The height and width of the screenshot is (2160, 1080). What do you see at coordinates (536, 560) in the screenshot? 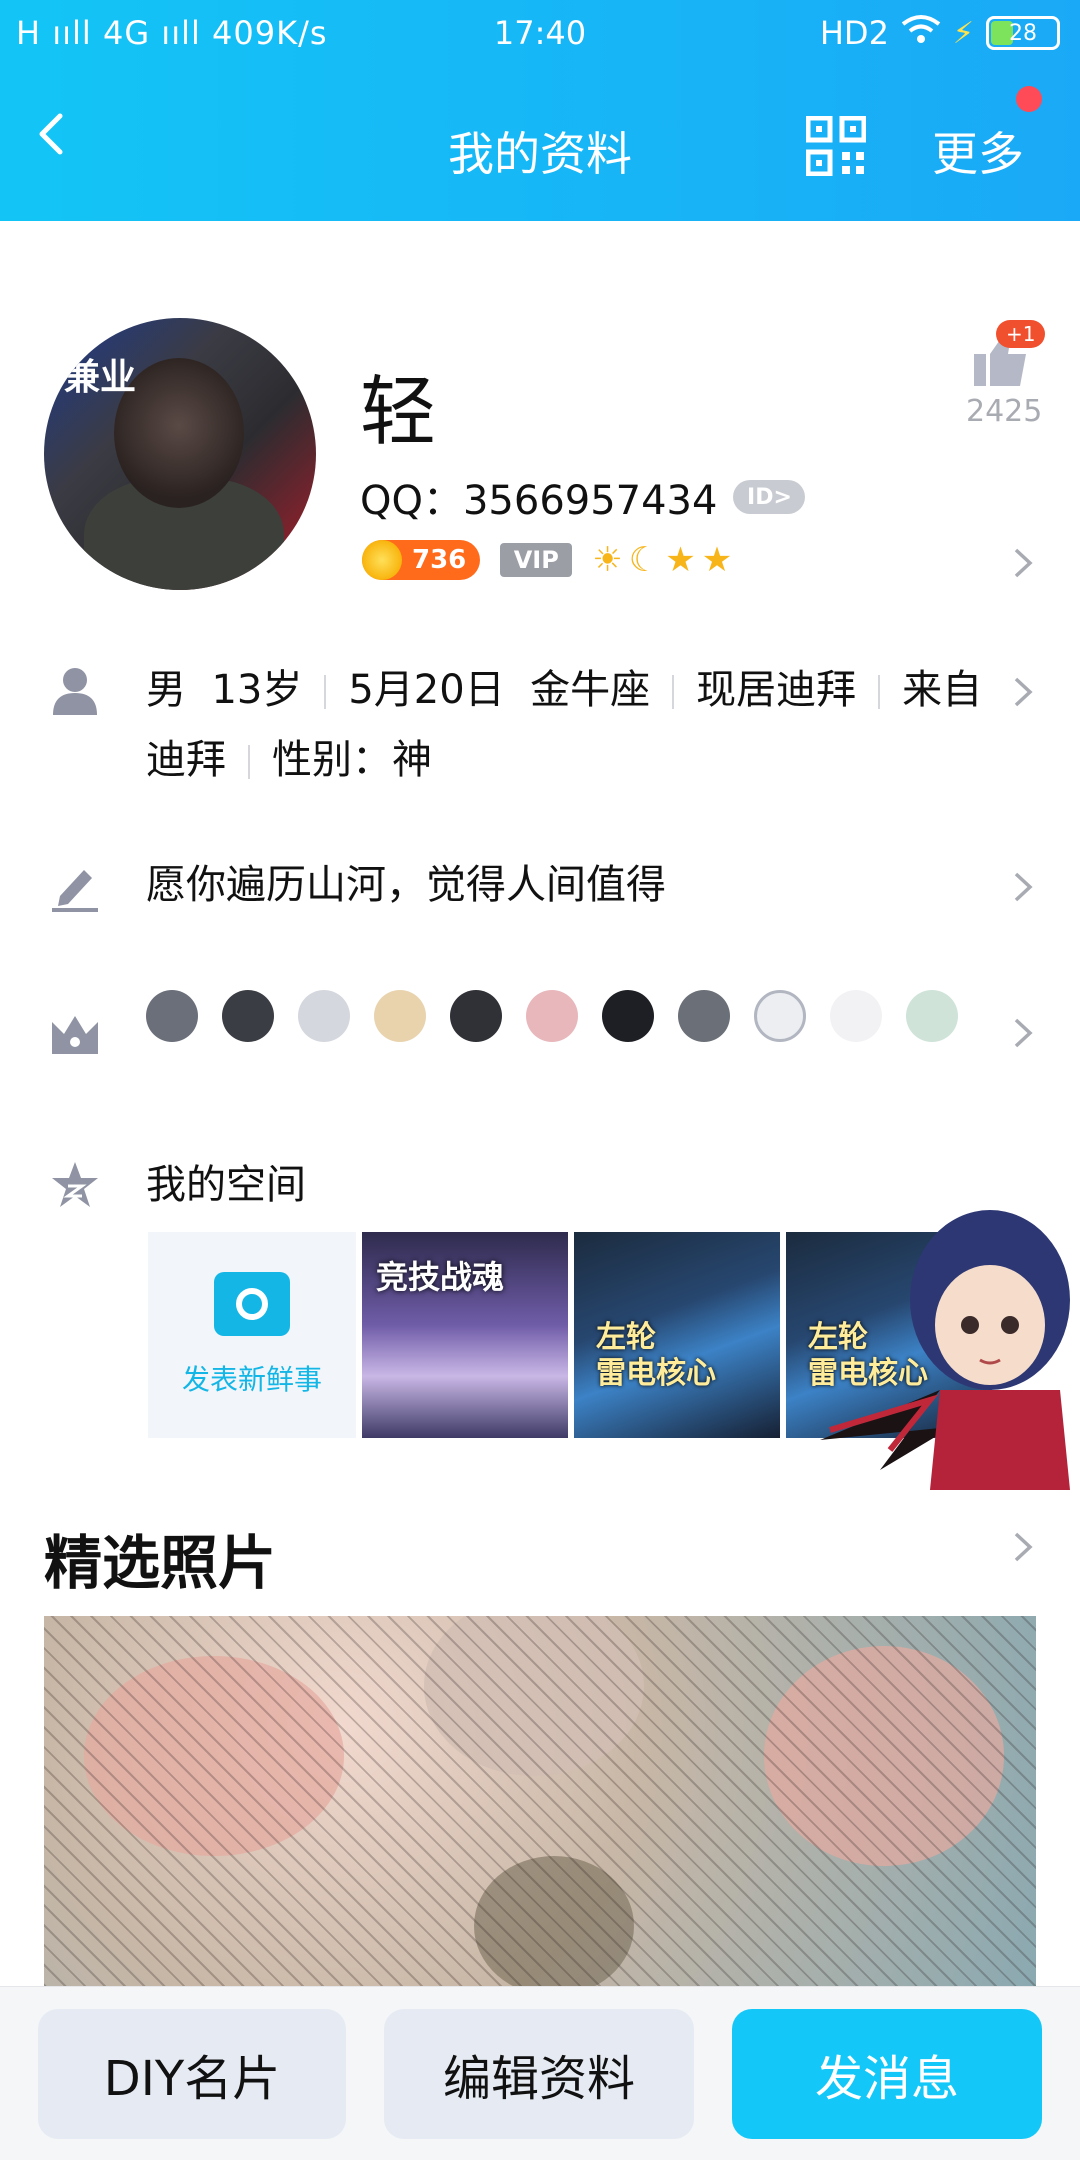
I see `vip-badge: VIP` at bounding box center [536, 560].